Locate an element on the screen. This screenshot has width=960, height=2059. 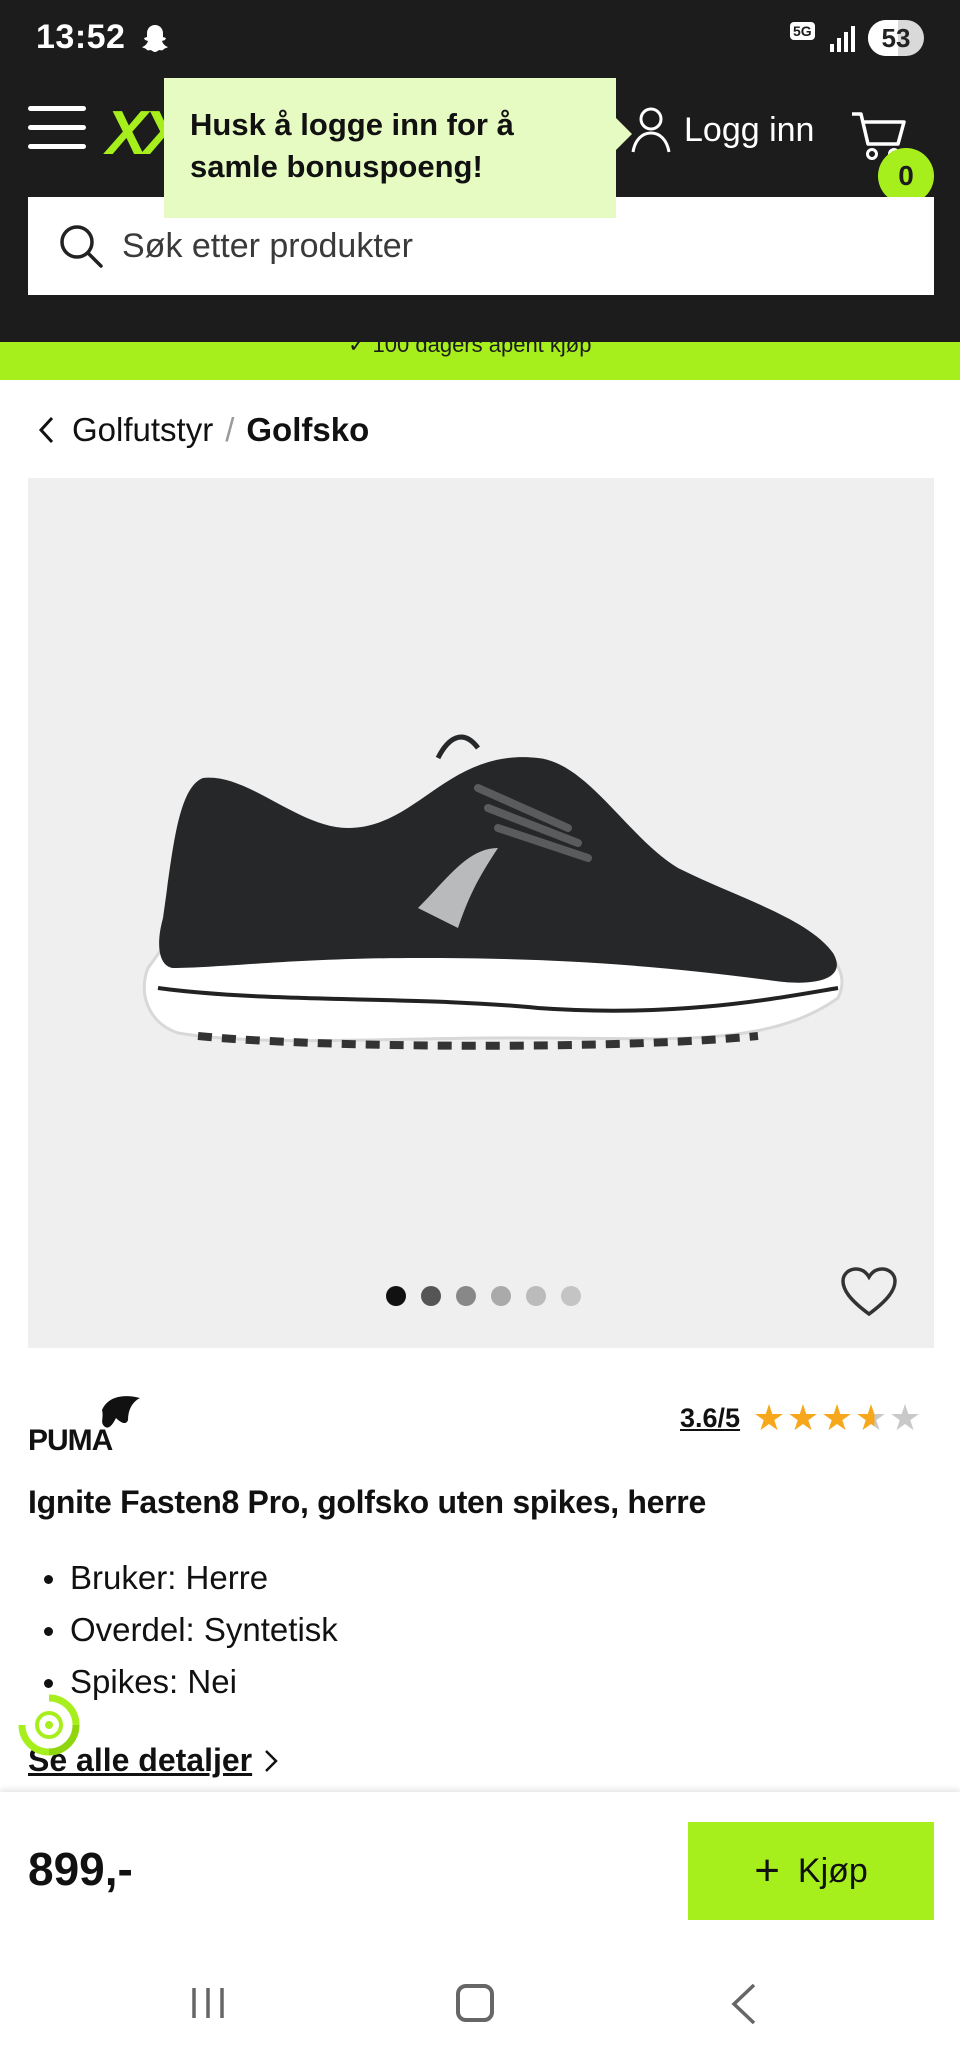
product-image is located at coordinates (493, 892).